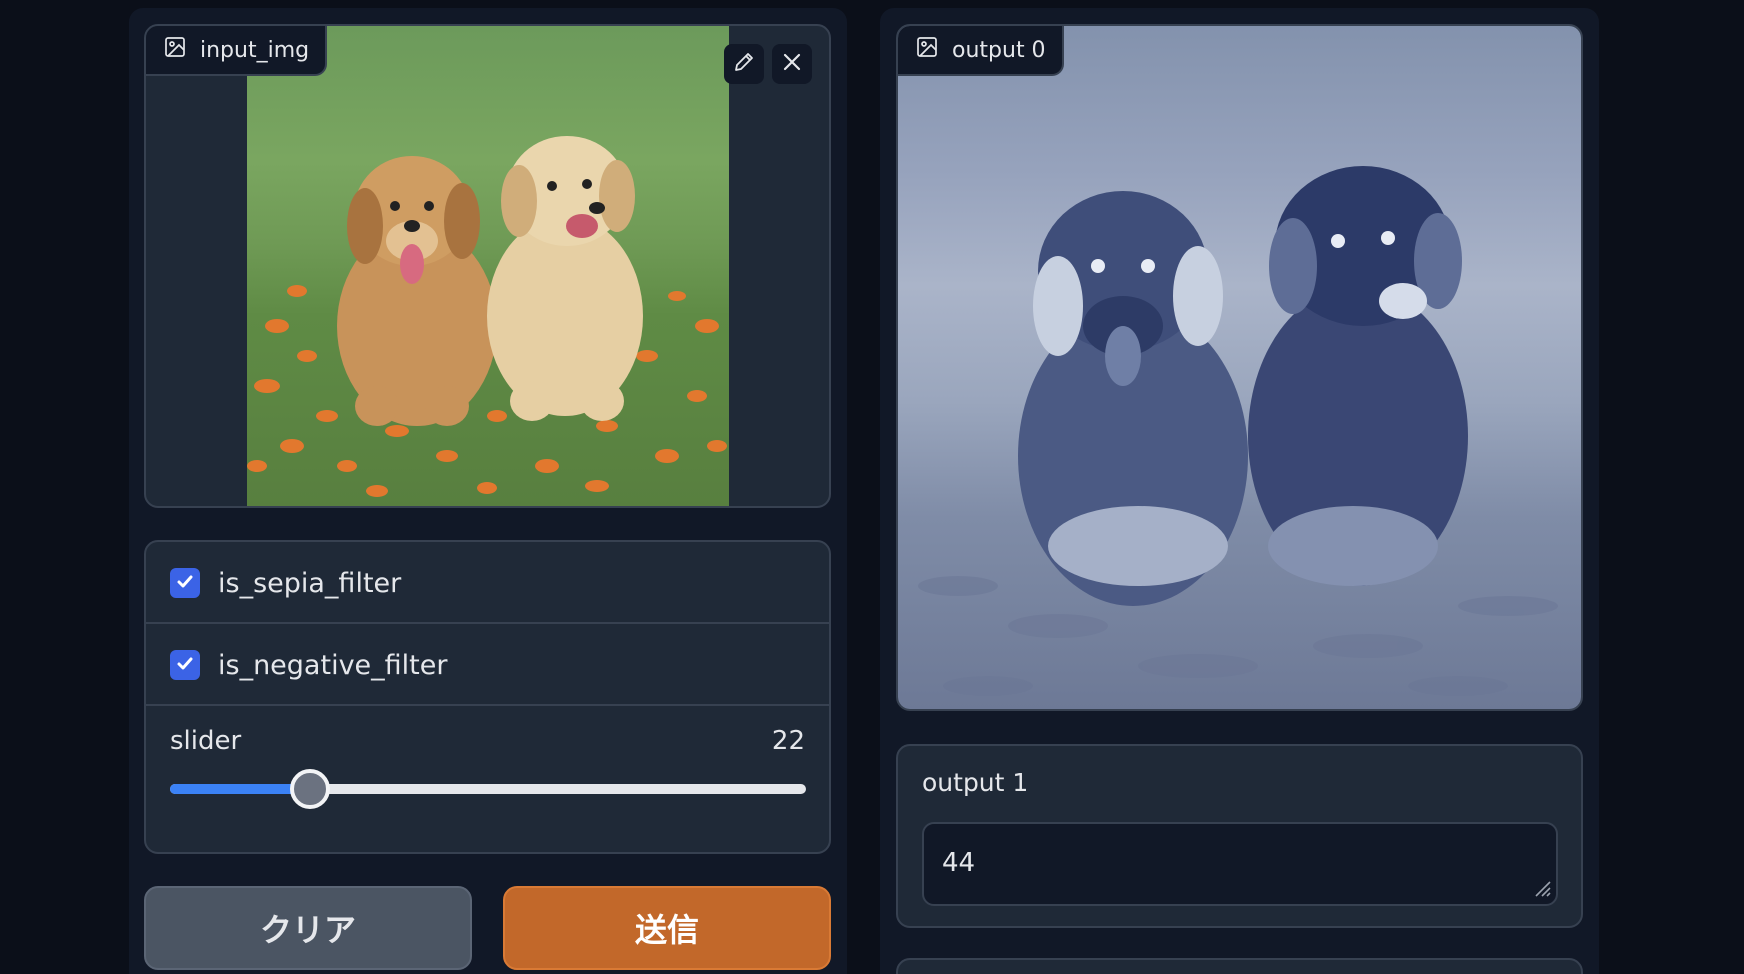  I want to click on submit-button-label: 送信, so click(666, 930).